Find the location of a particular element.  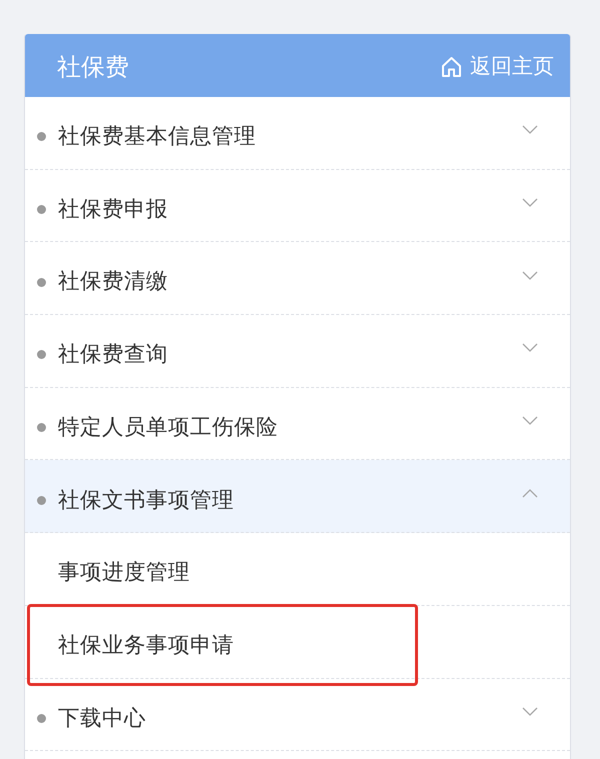

panel-title: 社保费 is located at coordinates (93, 68).